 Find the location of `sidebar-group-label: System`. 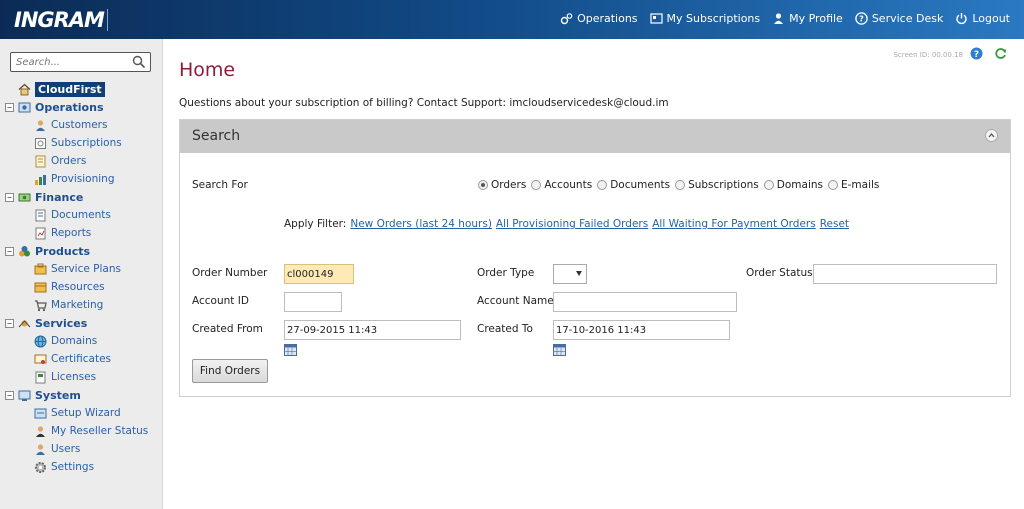

sidebar-group-label: System is located at coordinates (58, 395).